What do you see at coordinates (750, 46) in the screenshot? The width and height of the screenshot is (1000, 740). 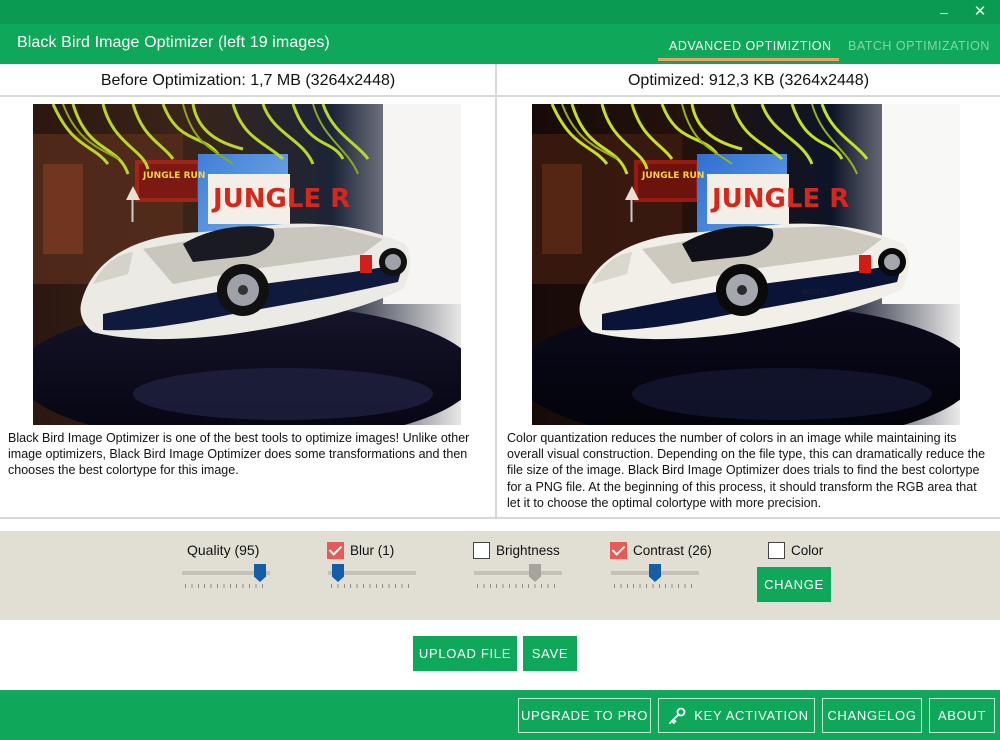 I see `tab-advanced-optimization: ADVANCED OPTIMIZTION` at bounding box center [750, 46].